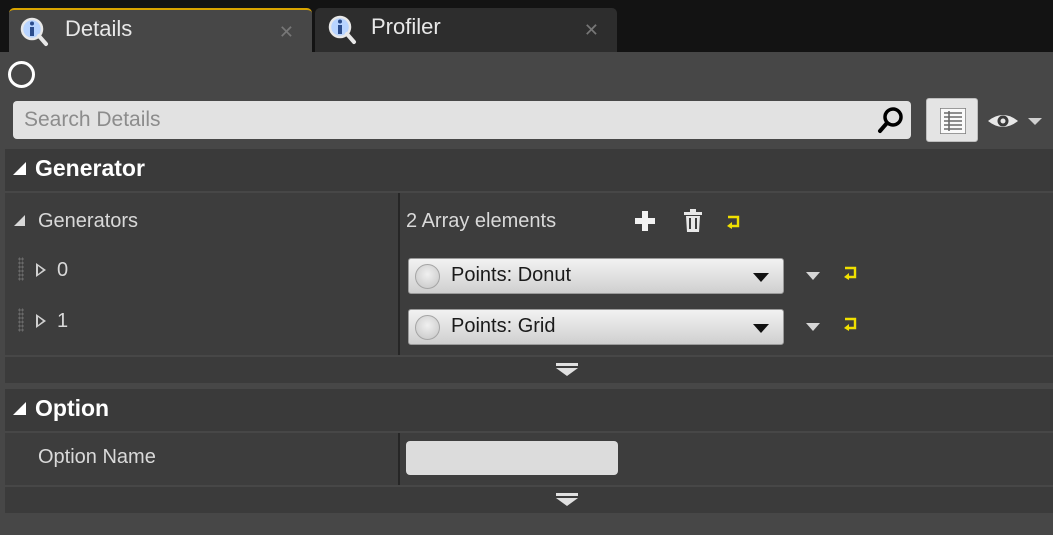  Describe the element at coordinates (503, 326) in the screenshot. I see `dropdown-value: Points: Grid` at that location.